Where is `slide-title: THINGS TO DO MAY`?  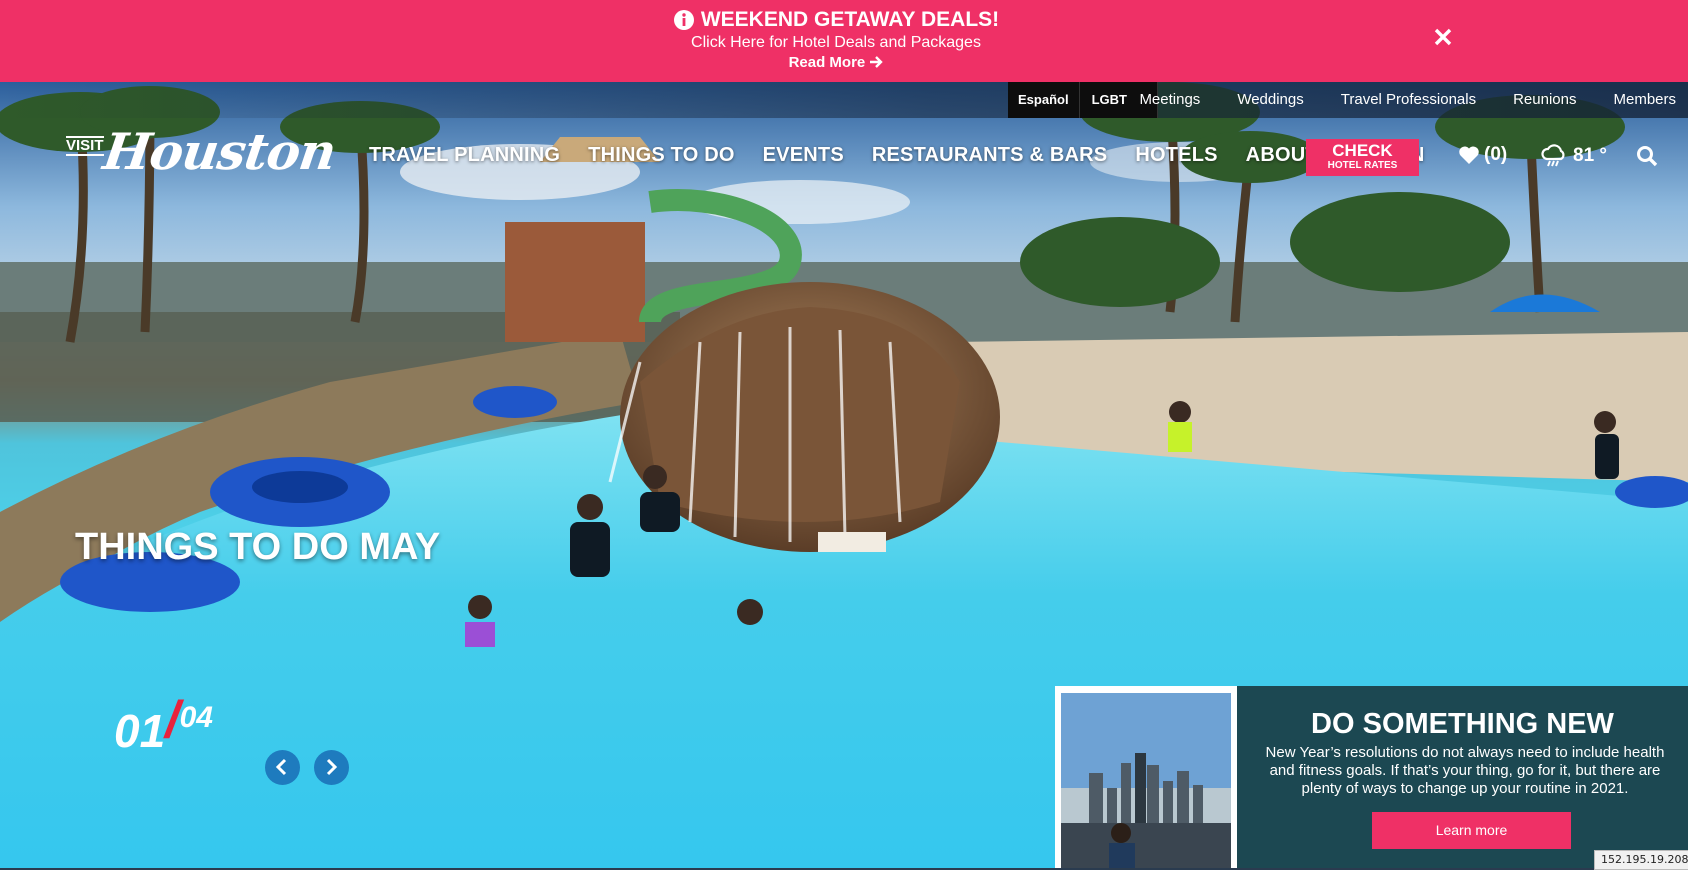
slide-title: THINGS TO DO MAY is located at coordinates (258, 547).